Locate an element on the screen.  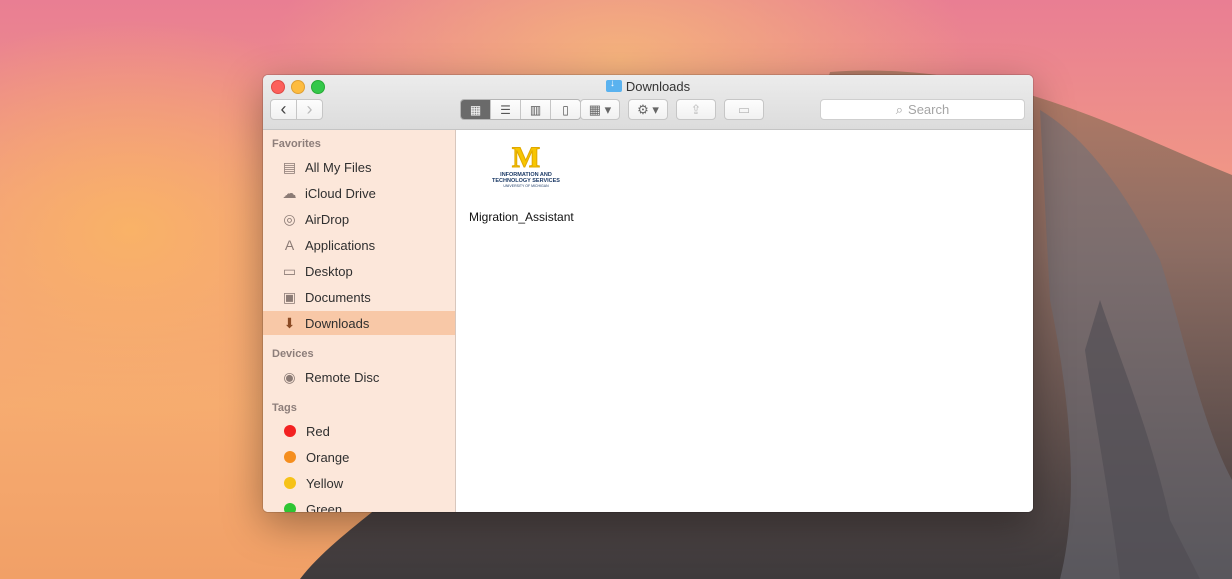
green-tag-dot-icon is located at coordinates (290, 507).